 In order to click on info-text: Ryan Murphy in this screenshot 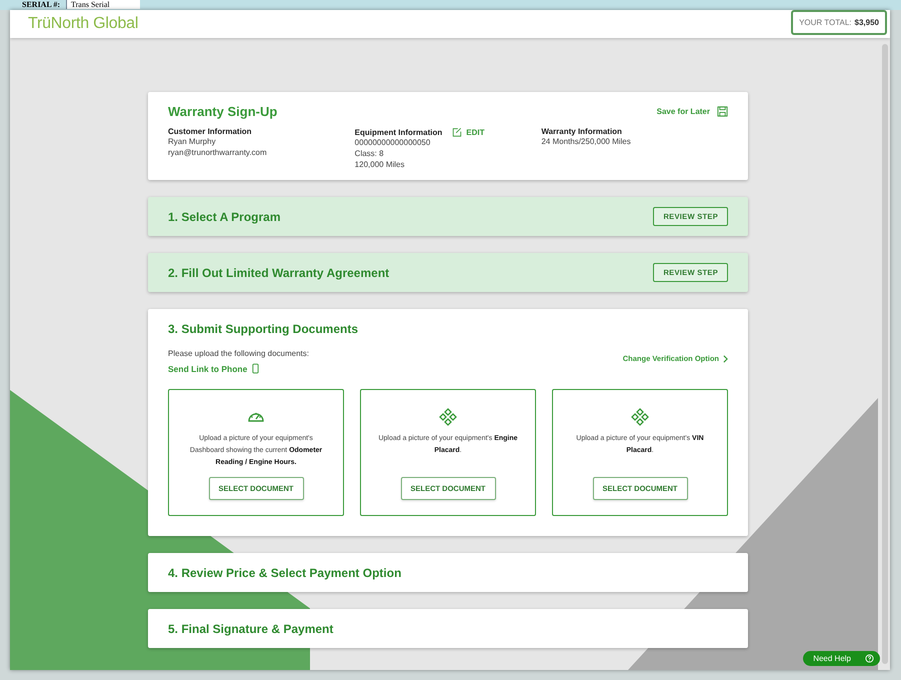, I will do `click(192, 141)`.